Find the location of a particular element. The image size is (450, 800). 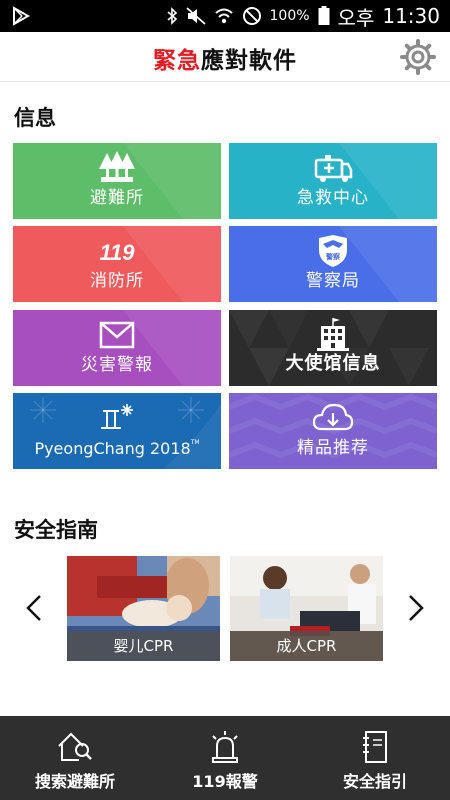

trademark-mark: TM is located at coordinates (195, 442).